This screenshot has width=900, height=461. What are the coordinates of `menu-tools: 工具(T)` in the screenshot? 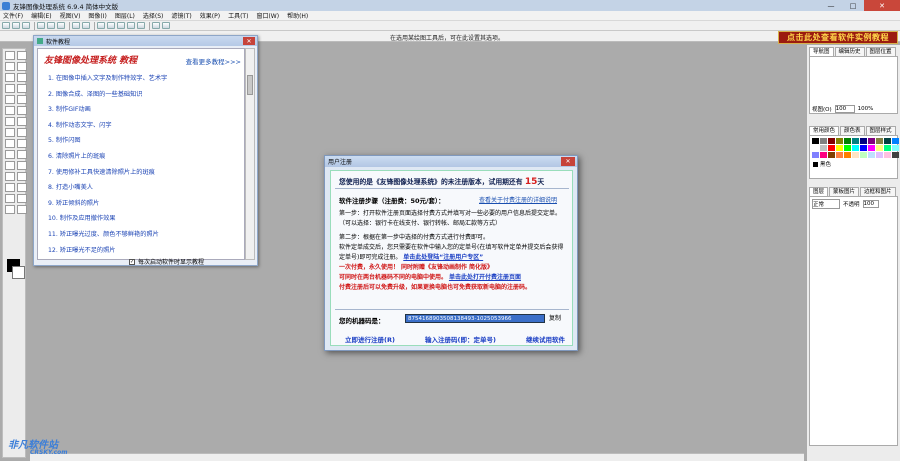 It's located at (238, 15).